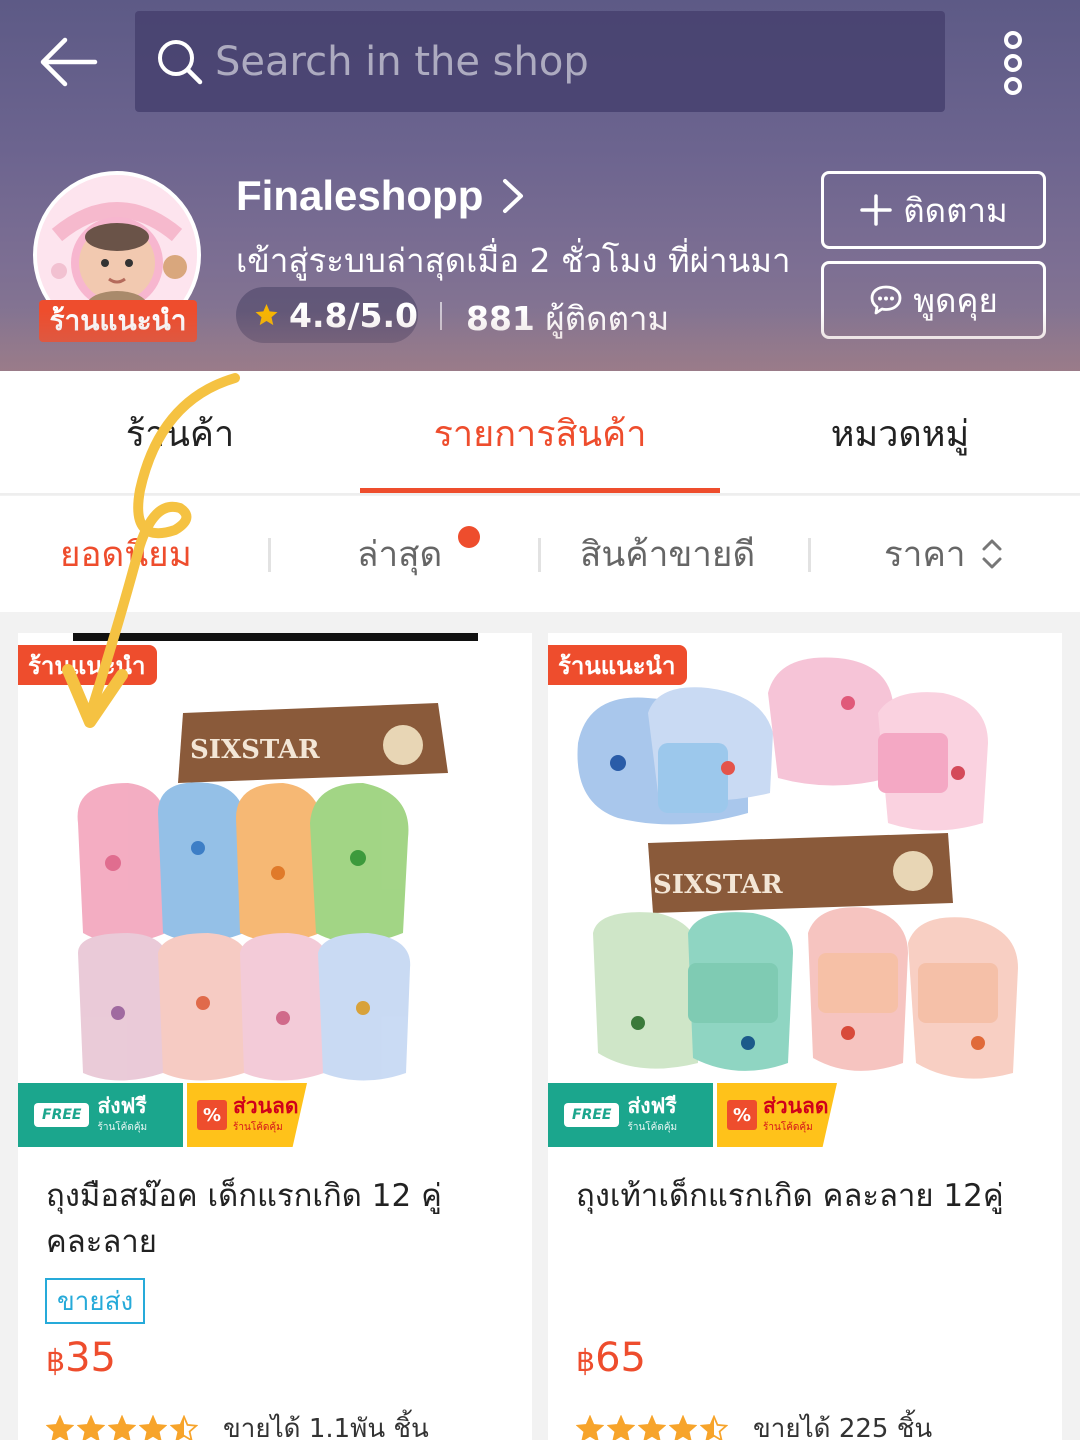  What do you see at coordinates (620, 1358) in the screenshot?
I see `price-value: 65` at bounding box center [620, 1358].